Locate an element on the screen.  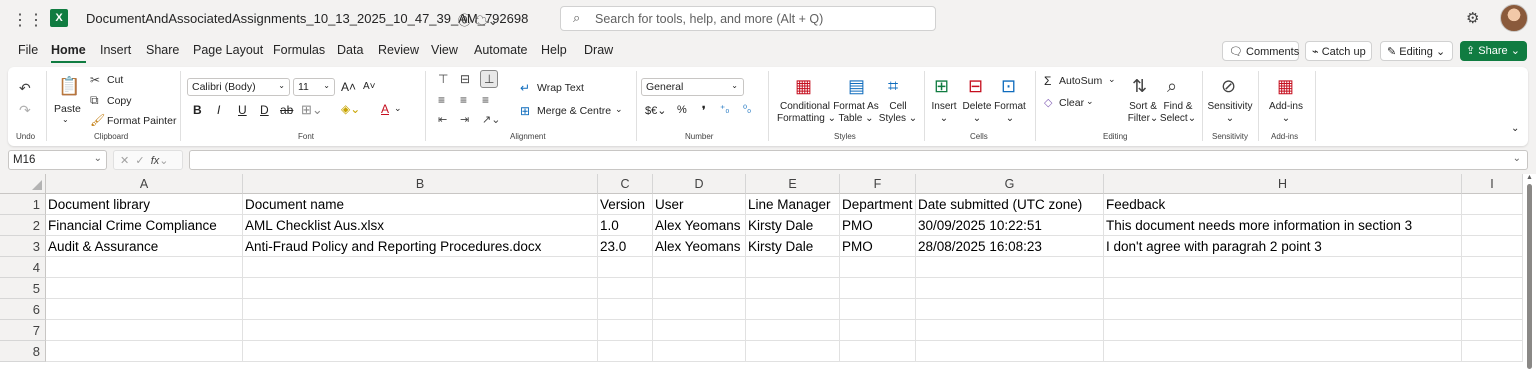
increase-indent-icon: ⇥ is located at coordinates (464, 120).